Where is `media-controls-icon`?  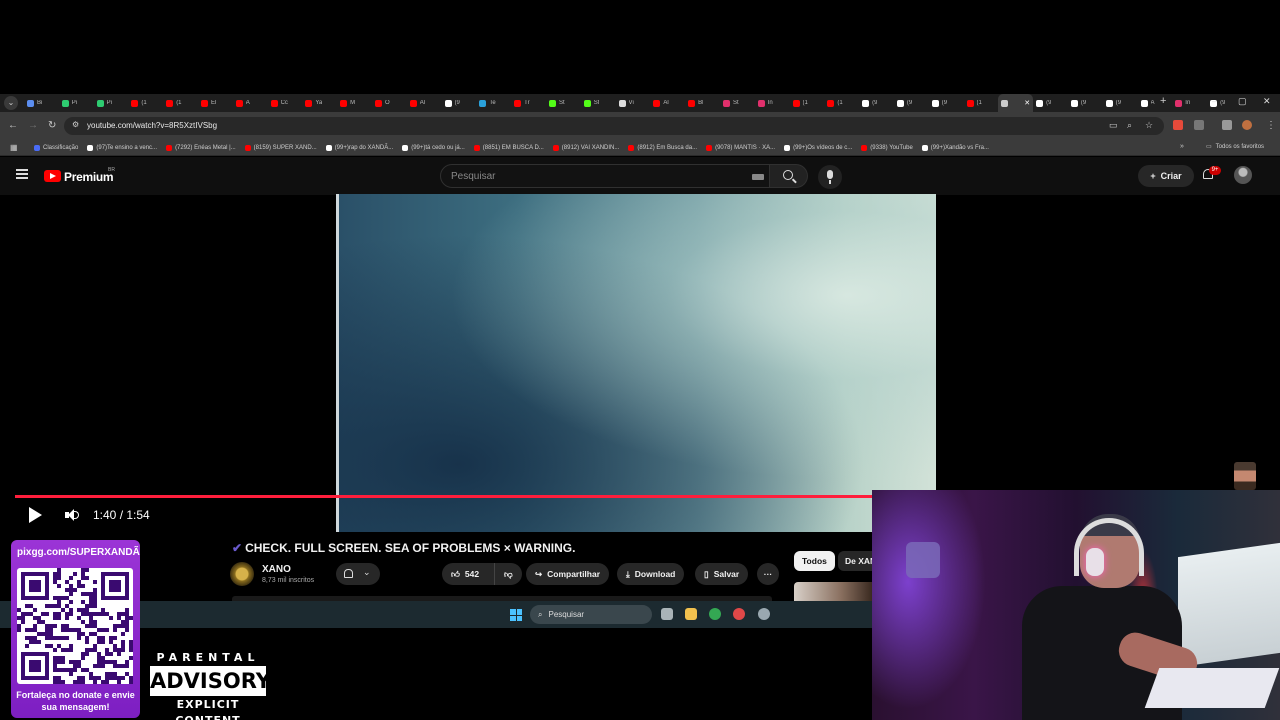 media-controls-icon is located at coordinates (1227, 125).